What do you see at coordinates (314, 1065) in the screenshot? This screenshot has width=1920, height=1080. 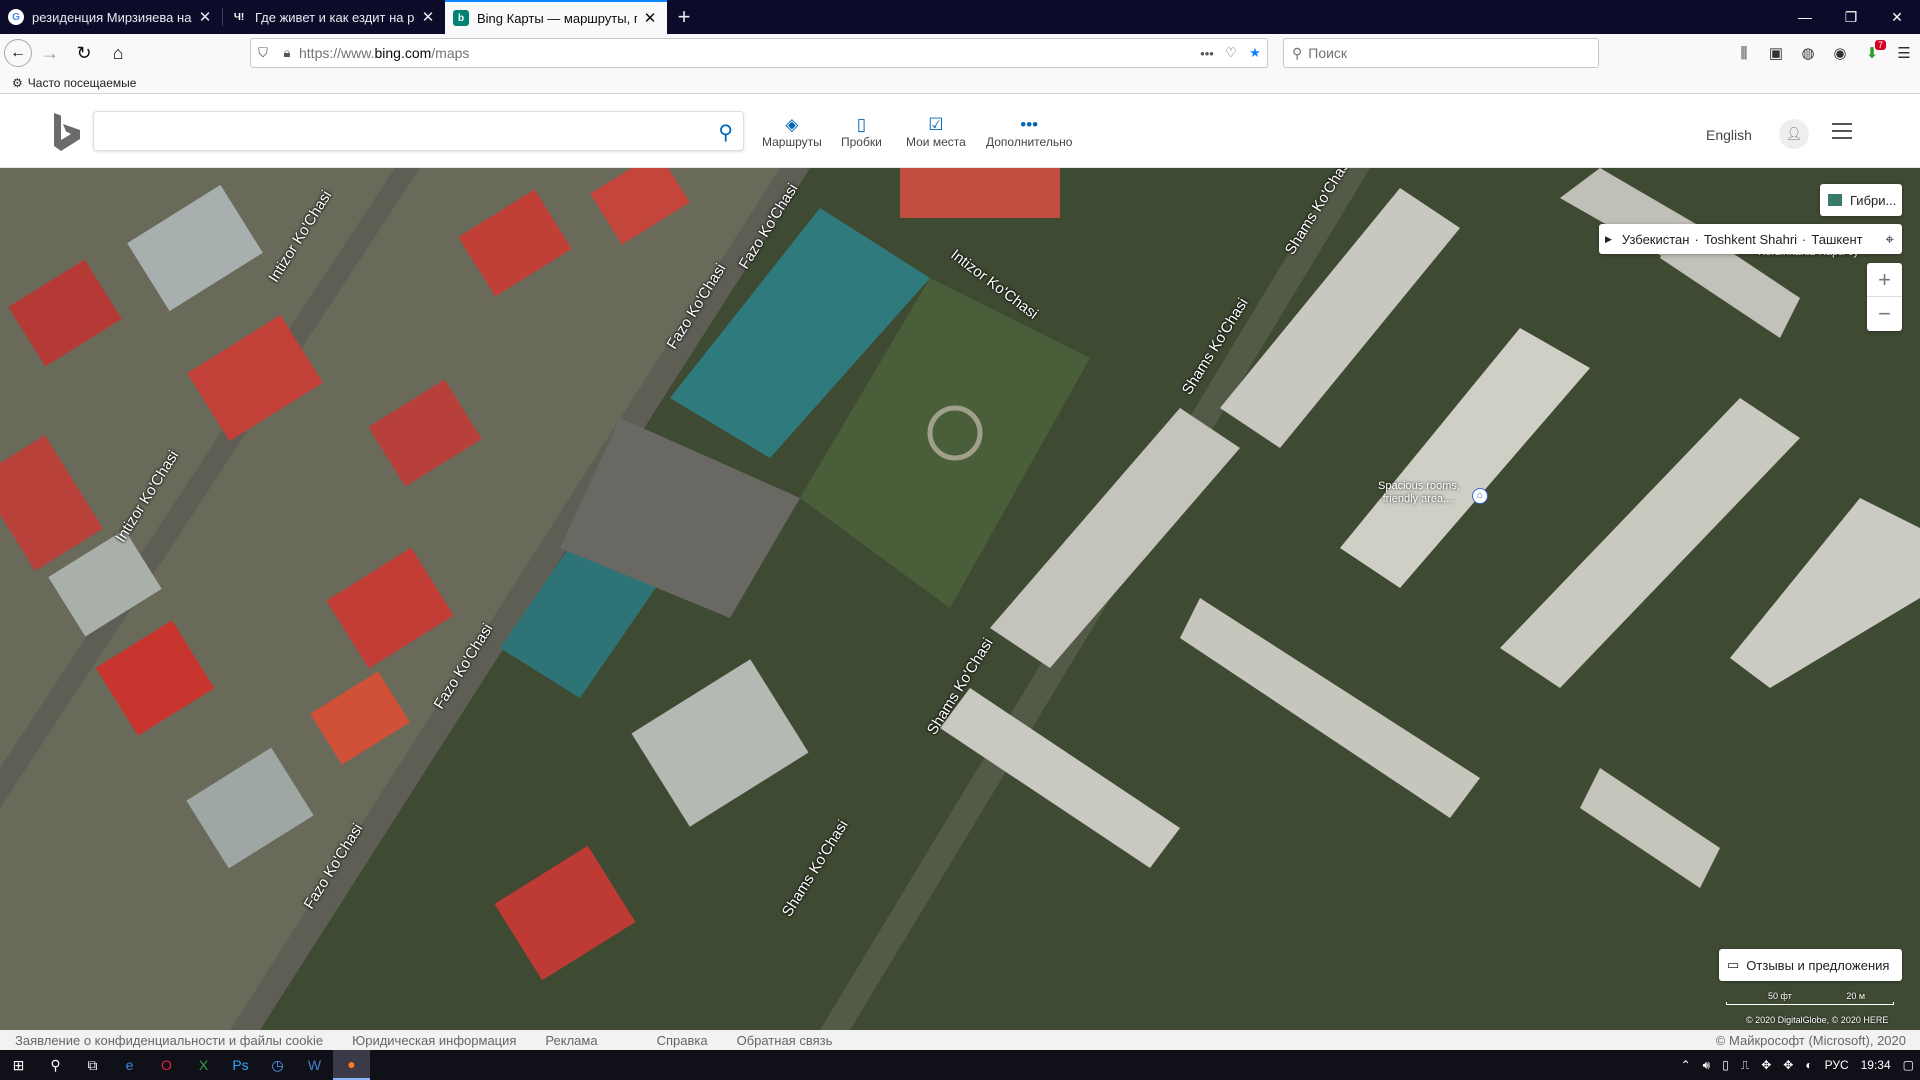 I see `word-icon: W` at bounding box center [314, 1065].